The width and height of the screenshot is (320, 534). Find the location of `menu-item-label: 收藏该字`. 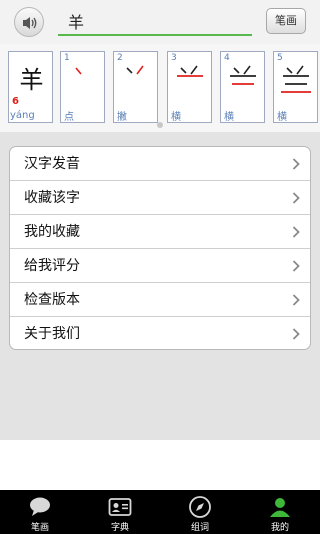

menu-item-label: 收藏该字 is located at coordinates (52, 198).